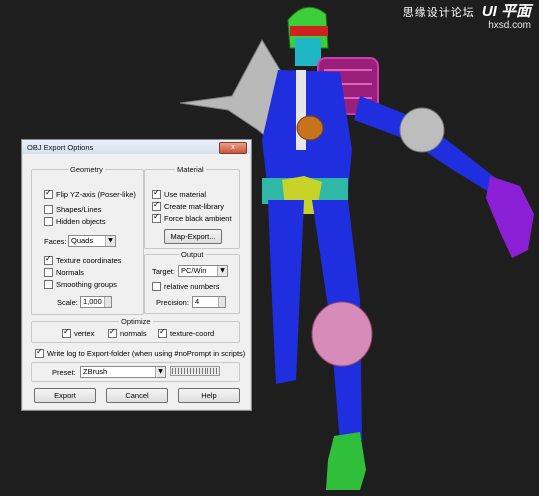  I want to click on optimize-normals-check-icon, so click(112, 332).